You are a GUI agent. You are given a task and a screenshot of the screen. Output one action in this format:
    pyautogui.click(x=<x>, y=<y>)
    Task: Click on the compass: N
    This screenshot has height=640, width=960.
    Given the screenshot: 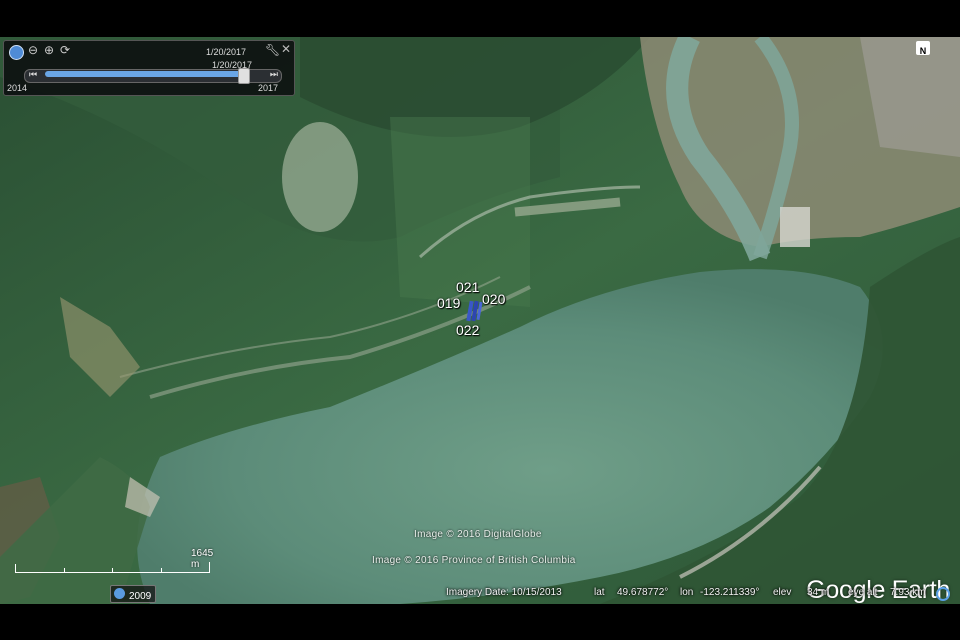 What is the action you would take?
    pyautogui.click(x=923, y=48)
    